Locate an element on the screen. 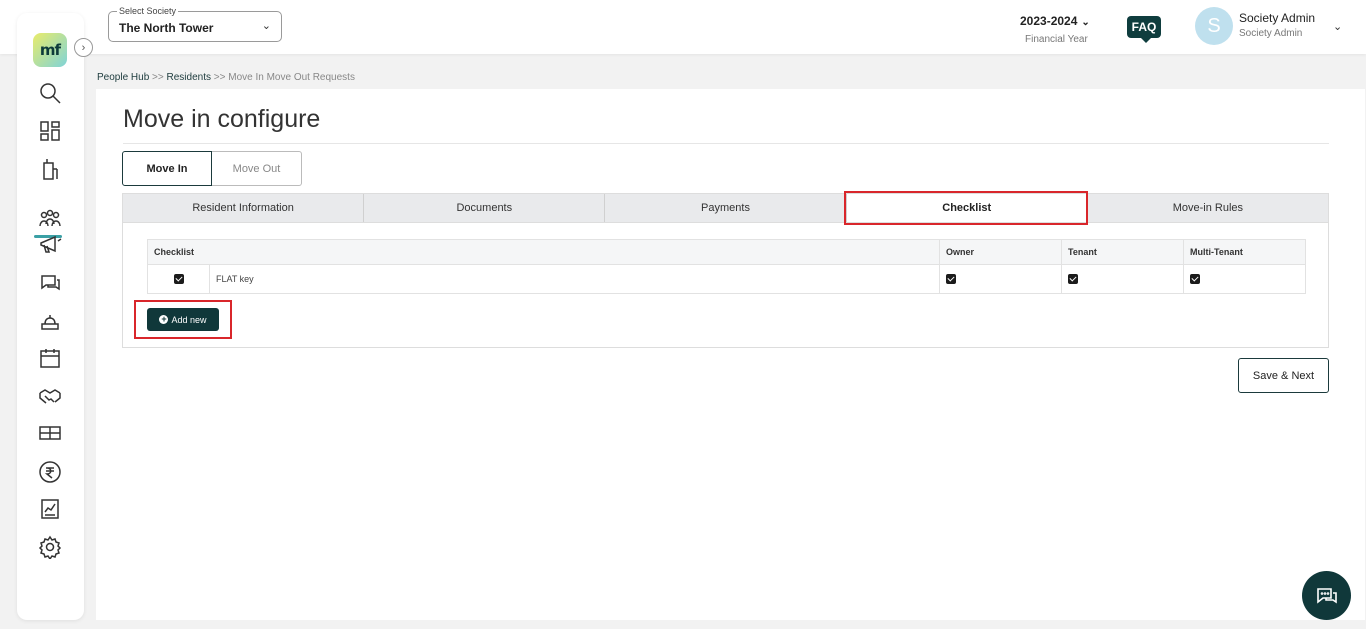 The width and height of the screenshot is (1366, 629). search-icon is located at coordinates (50, 93).